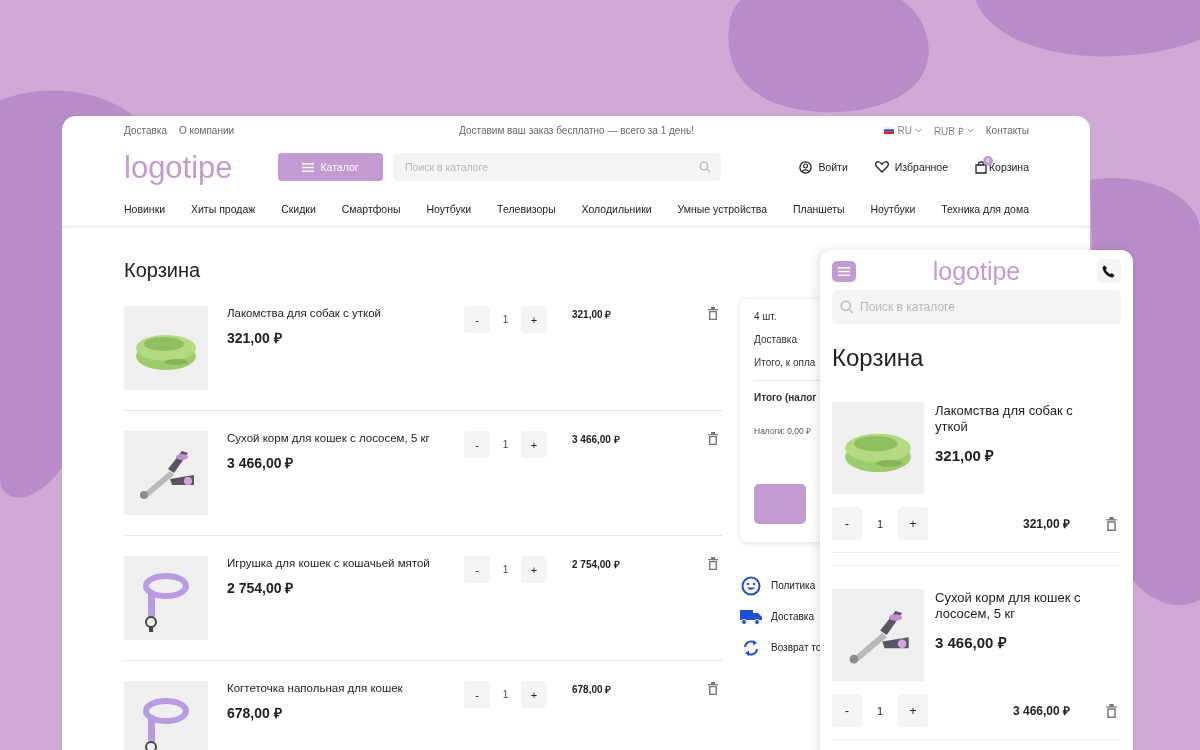 The image size is (1200, 750). I want to click on line-total: 678,00 ₽, so click(592, 689).